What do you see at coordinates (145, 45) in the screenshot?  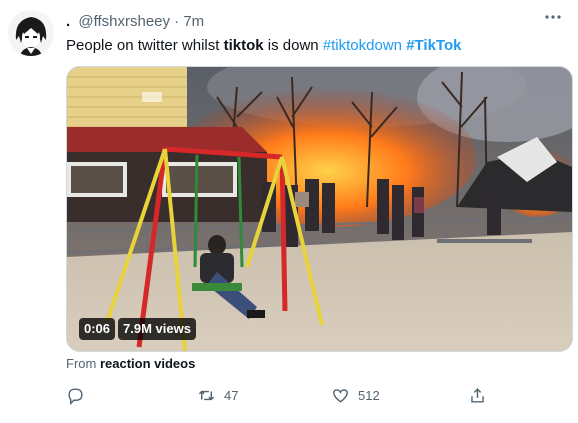 I see `tweet-text-part1: People on twitter whilst` at bounding box center [145, 45].